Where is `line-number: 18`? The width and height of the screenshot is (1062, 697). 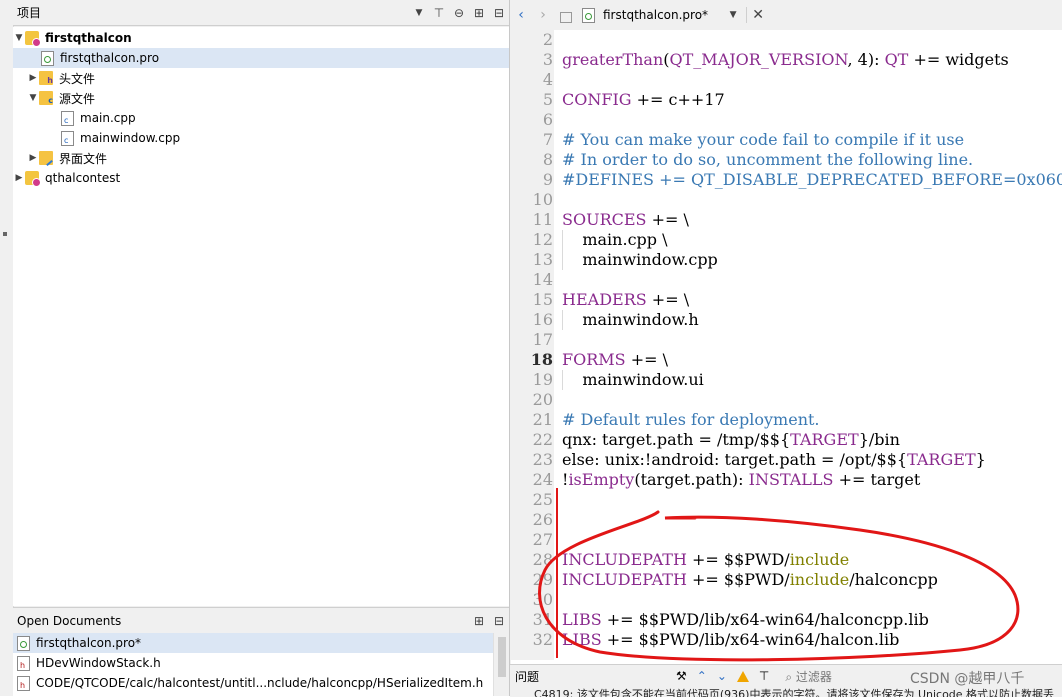
line-number: 18 is located at coordinates (541, 359).